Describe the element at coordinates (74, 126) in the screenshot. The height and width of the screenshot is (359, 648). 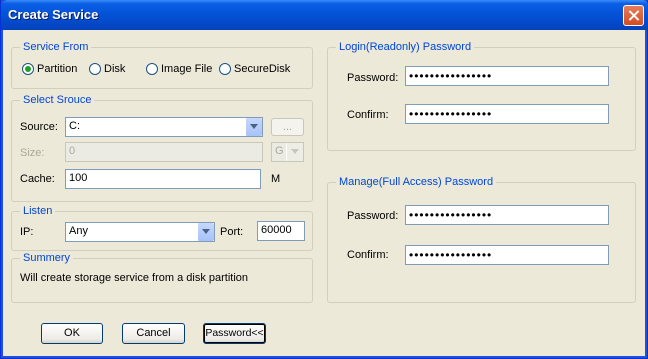
I see `source-select-value: C:` at that location.